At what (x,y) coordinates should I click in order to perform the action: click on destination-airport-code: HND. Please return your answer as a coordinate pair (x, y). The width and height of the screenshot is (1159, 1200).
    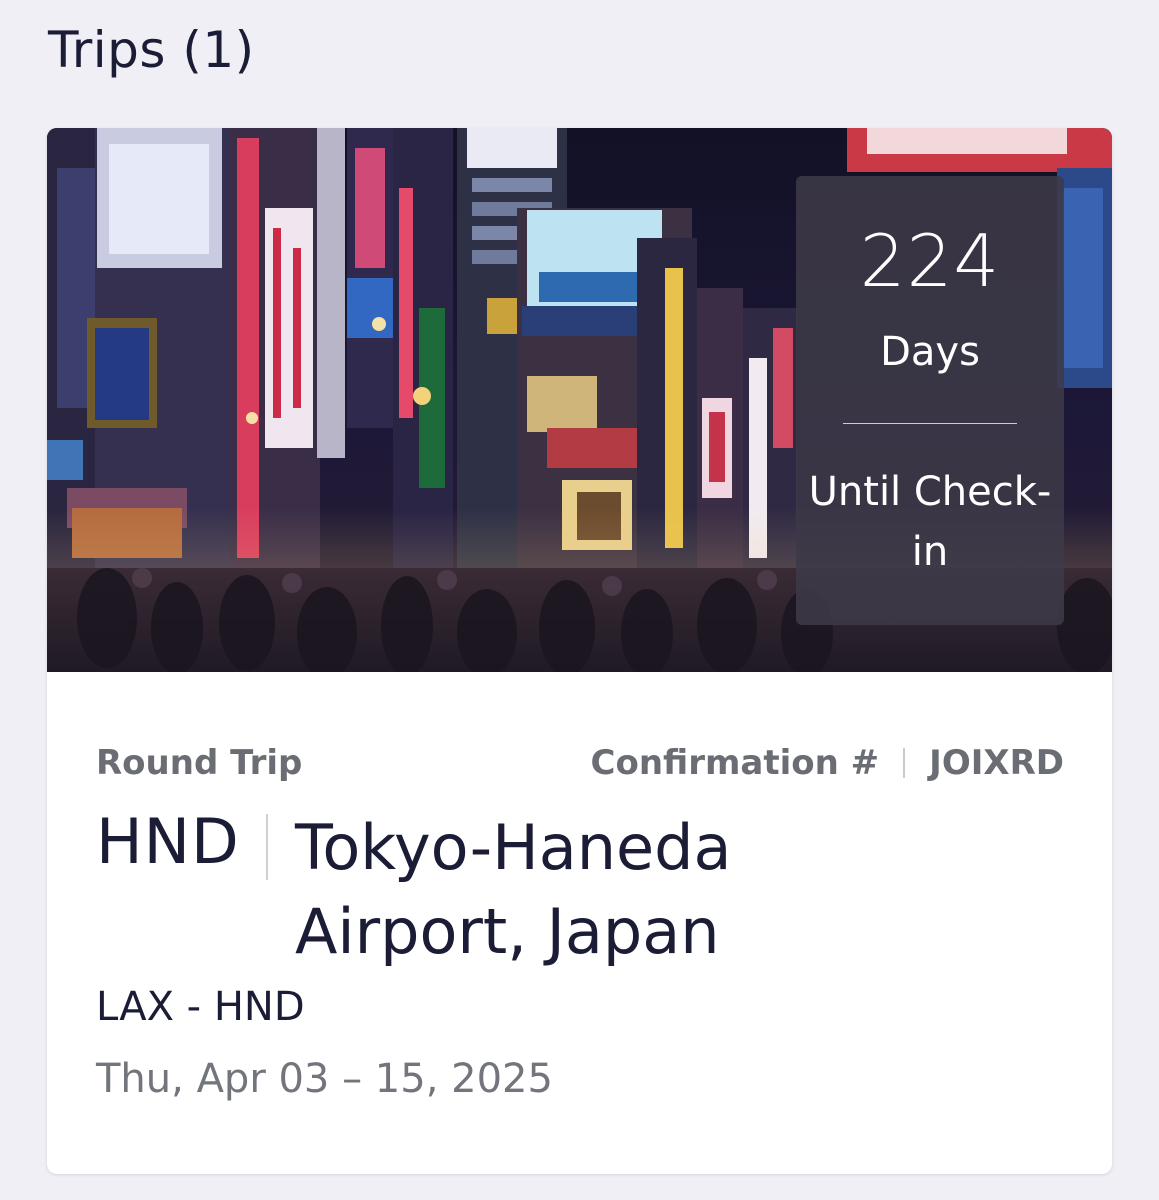
    Looking at the image, I should click on (168, 841).